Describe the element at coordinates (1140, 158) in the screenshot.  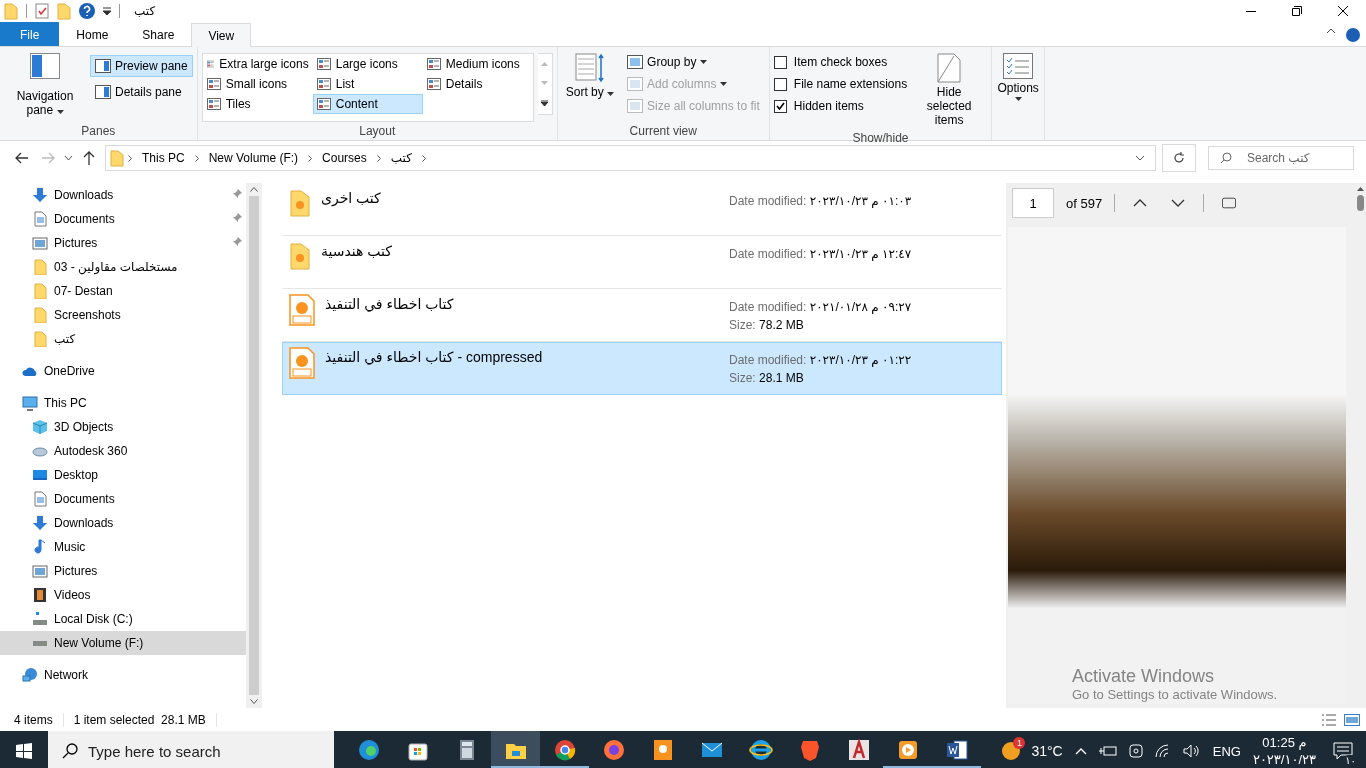
I see `dropdown-chevron-icon` at that location.